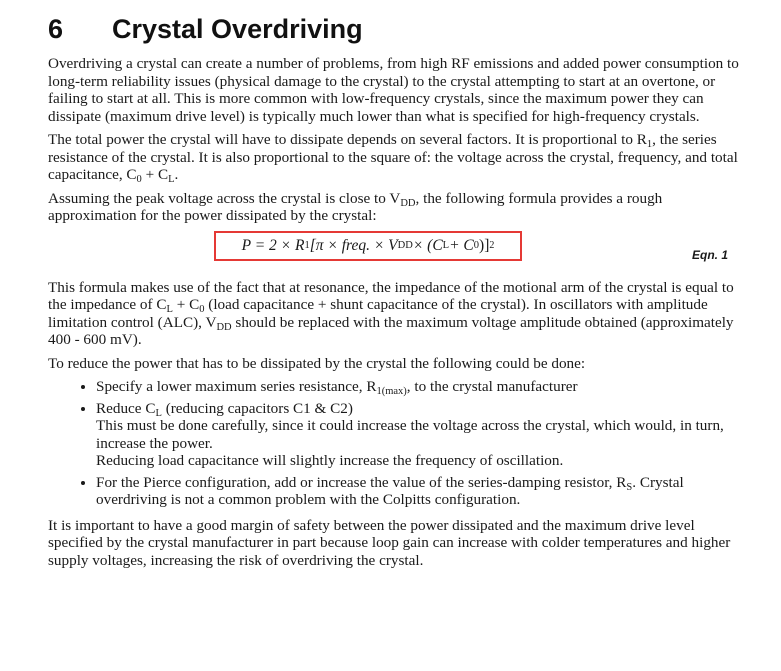 The height and width of the screenshot is (671, 781). Describe the element at coordinates (398, 29) in the screenshot. I see `section-heading: 6 Crystal Overdriving` at that location.